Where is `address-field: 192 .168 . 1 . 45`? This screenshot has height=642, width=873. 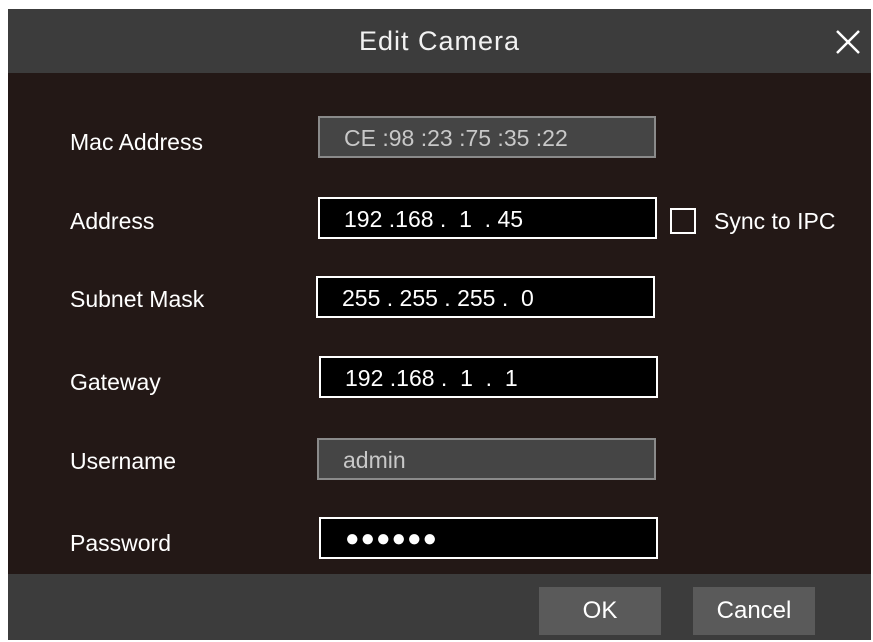 address-field: 192 .168 . 1 . 45 is located at coordinates (487, 218).